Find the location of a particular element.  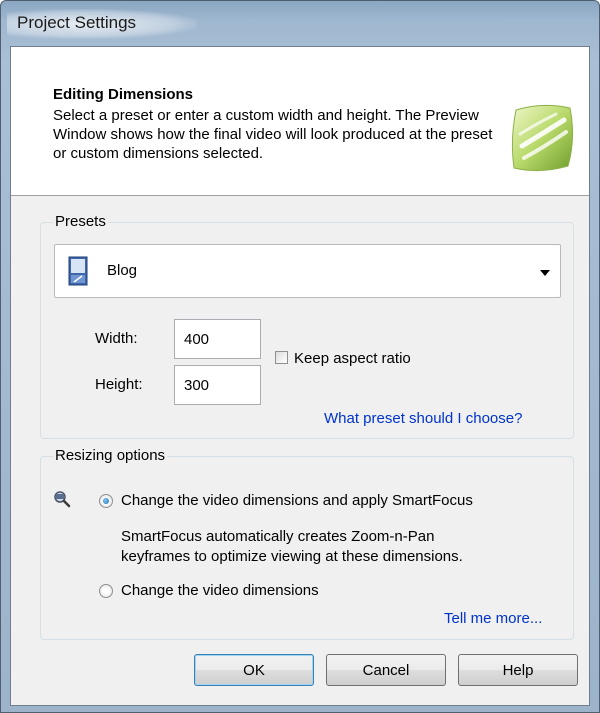

ok-button: OK is located at coordinates (254, 670).